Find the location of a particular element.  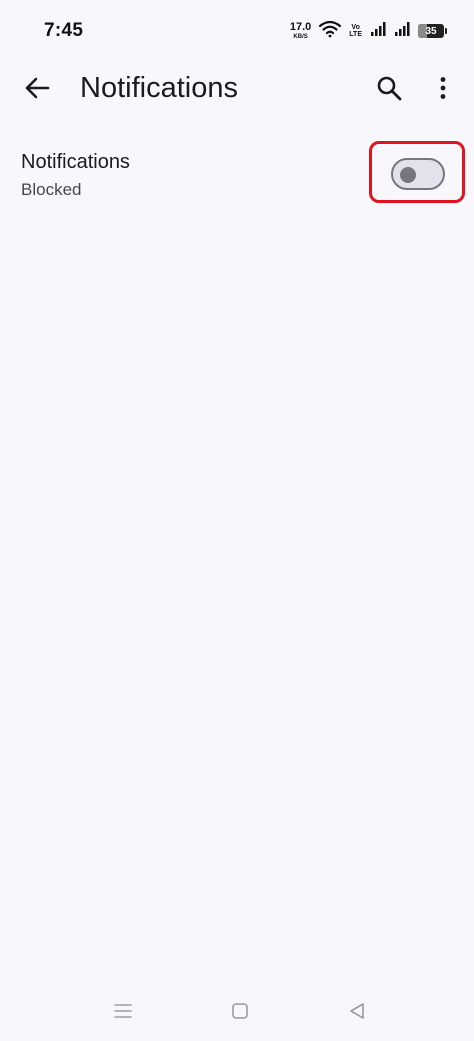

arrow-left-icon is located at coordinates (37, 90).